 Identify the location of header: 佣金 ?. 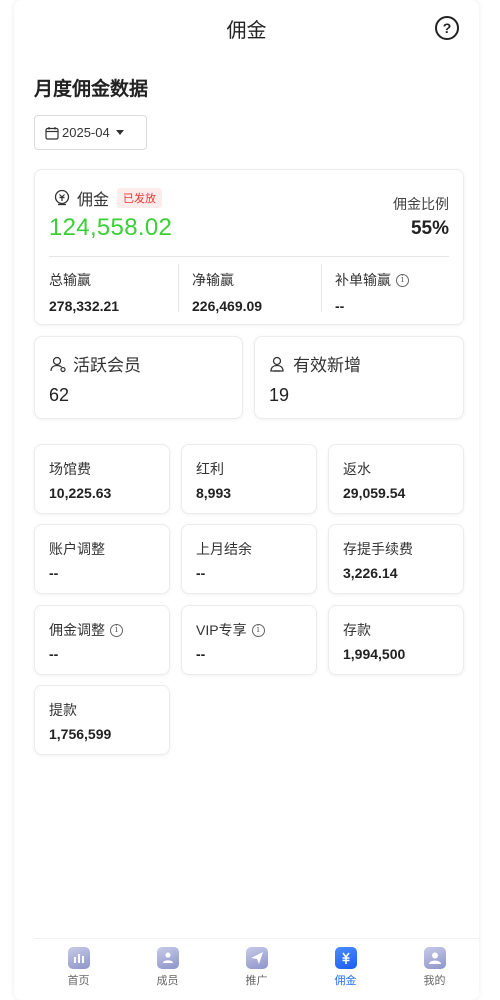
(246, 28).